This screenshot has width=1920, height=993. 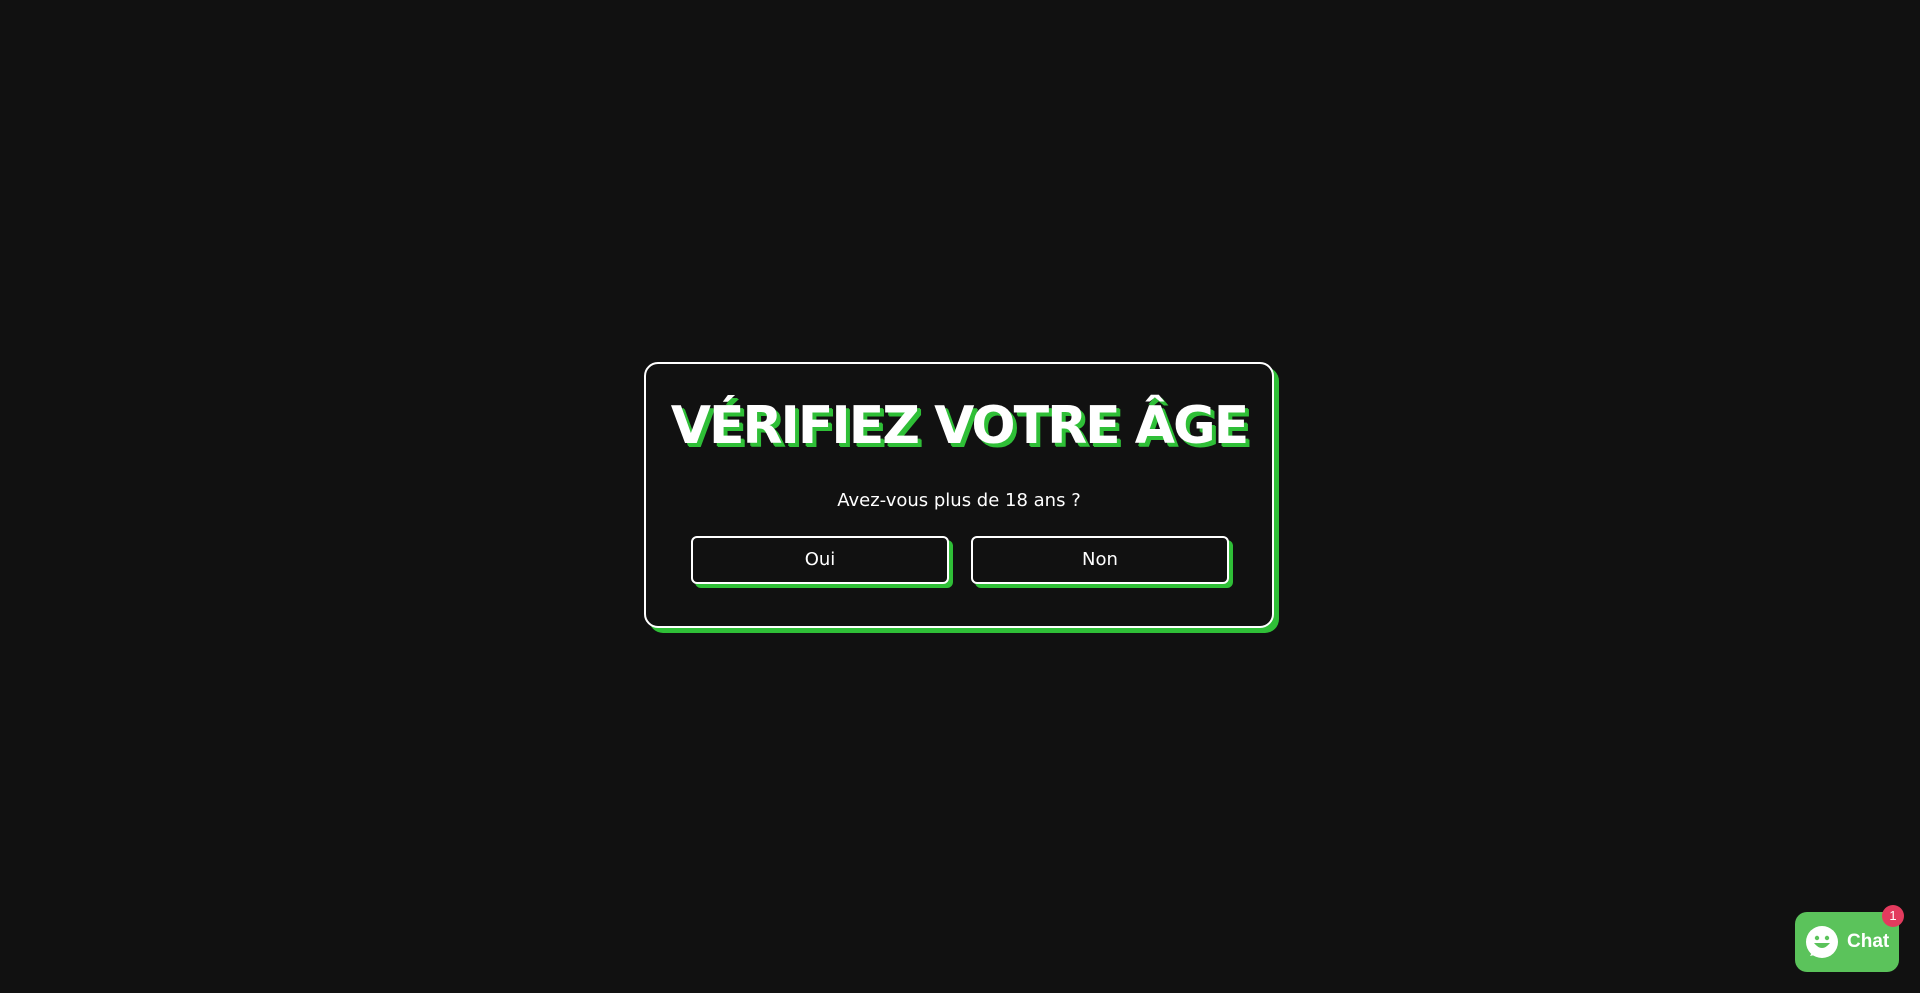 I want to click on no-button: Non, so click(x=1100, y=560).